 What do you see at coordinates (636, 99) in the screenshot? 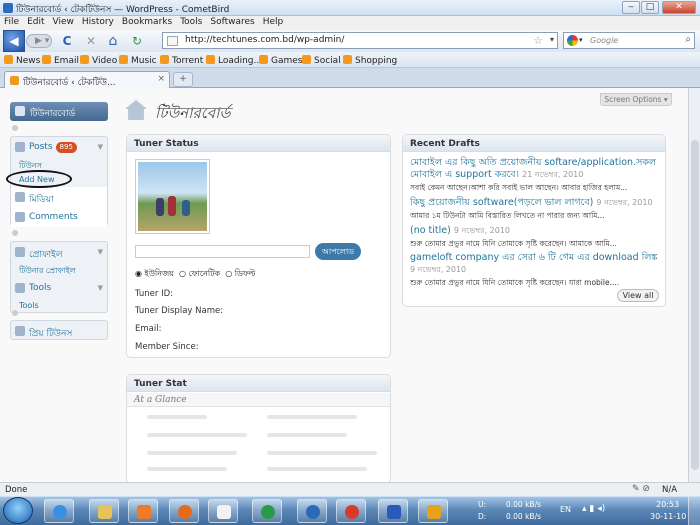
I see `screen-options-button: Screen Options ▾` at bounding box center [636, 99].